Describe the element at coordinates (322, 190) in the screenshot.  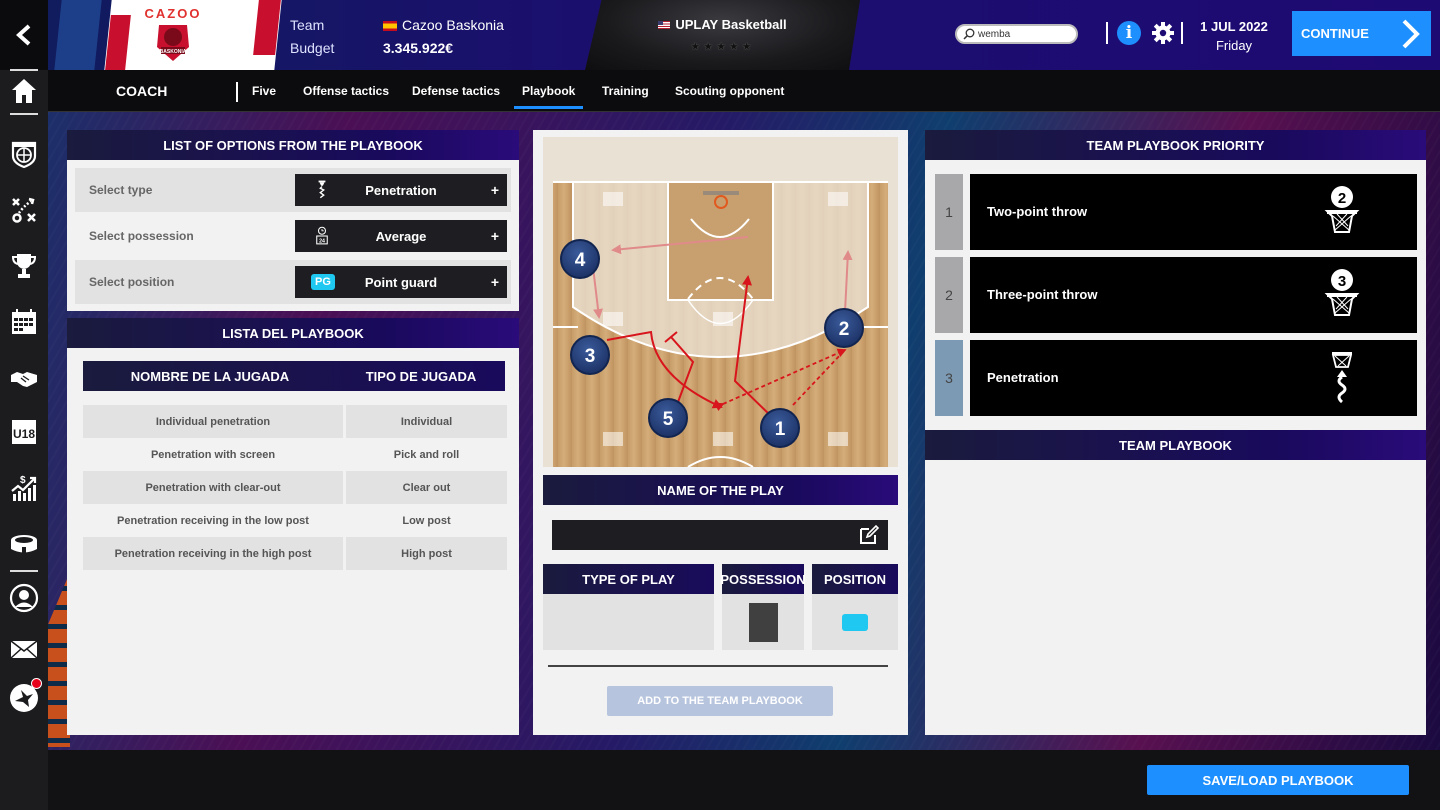
I see `penetration-icon` at that location.